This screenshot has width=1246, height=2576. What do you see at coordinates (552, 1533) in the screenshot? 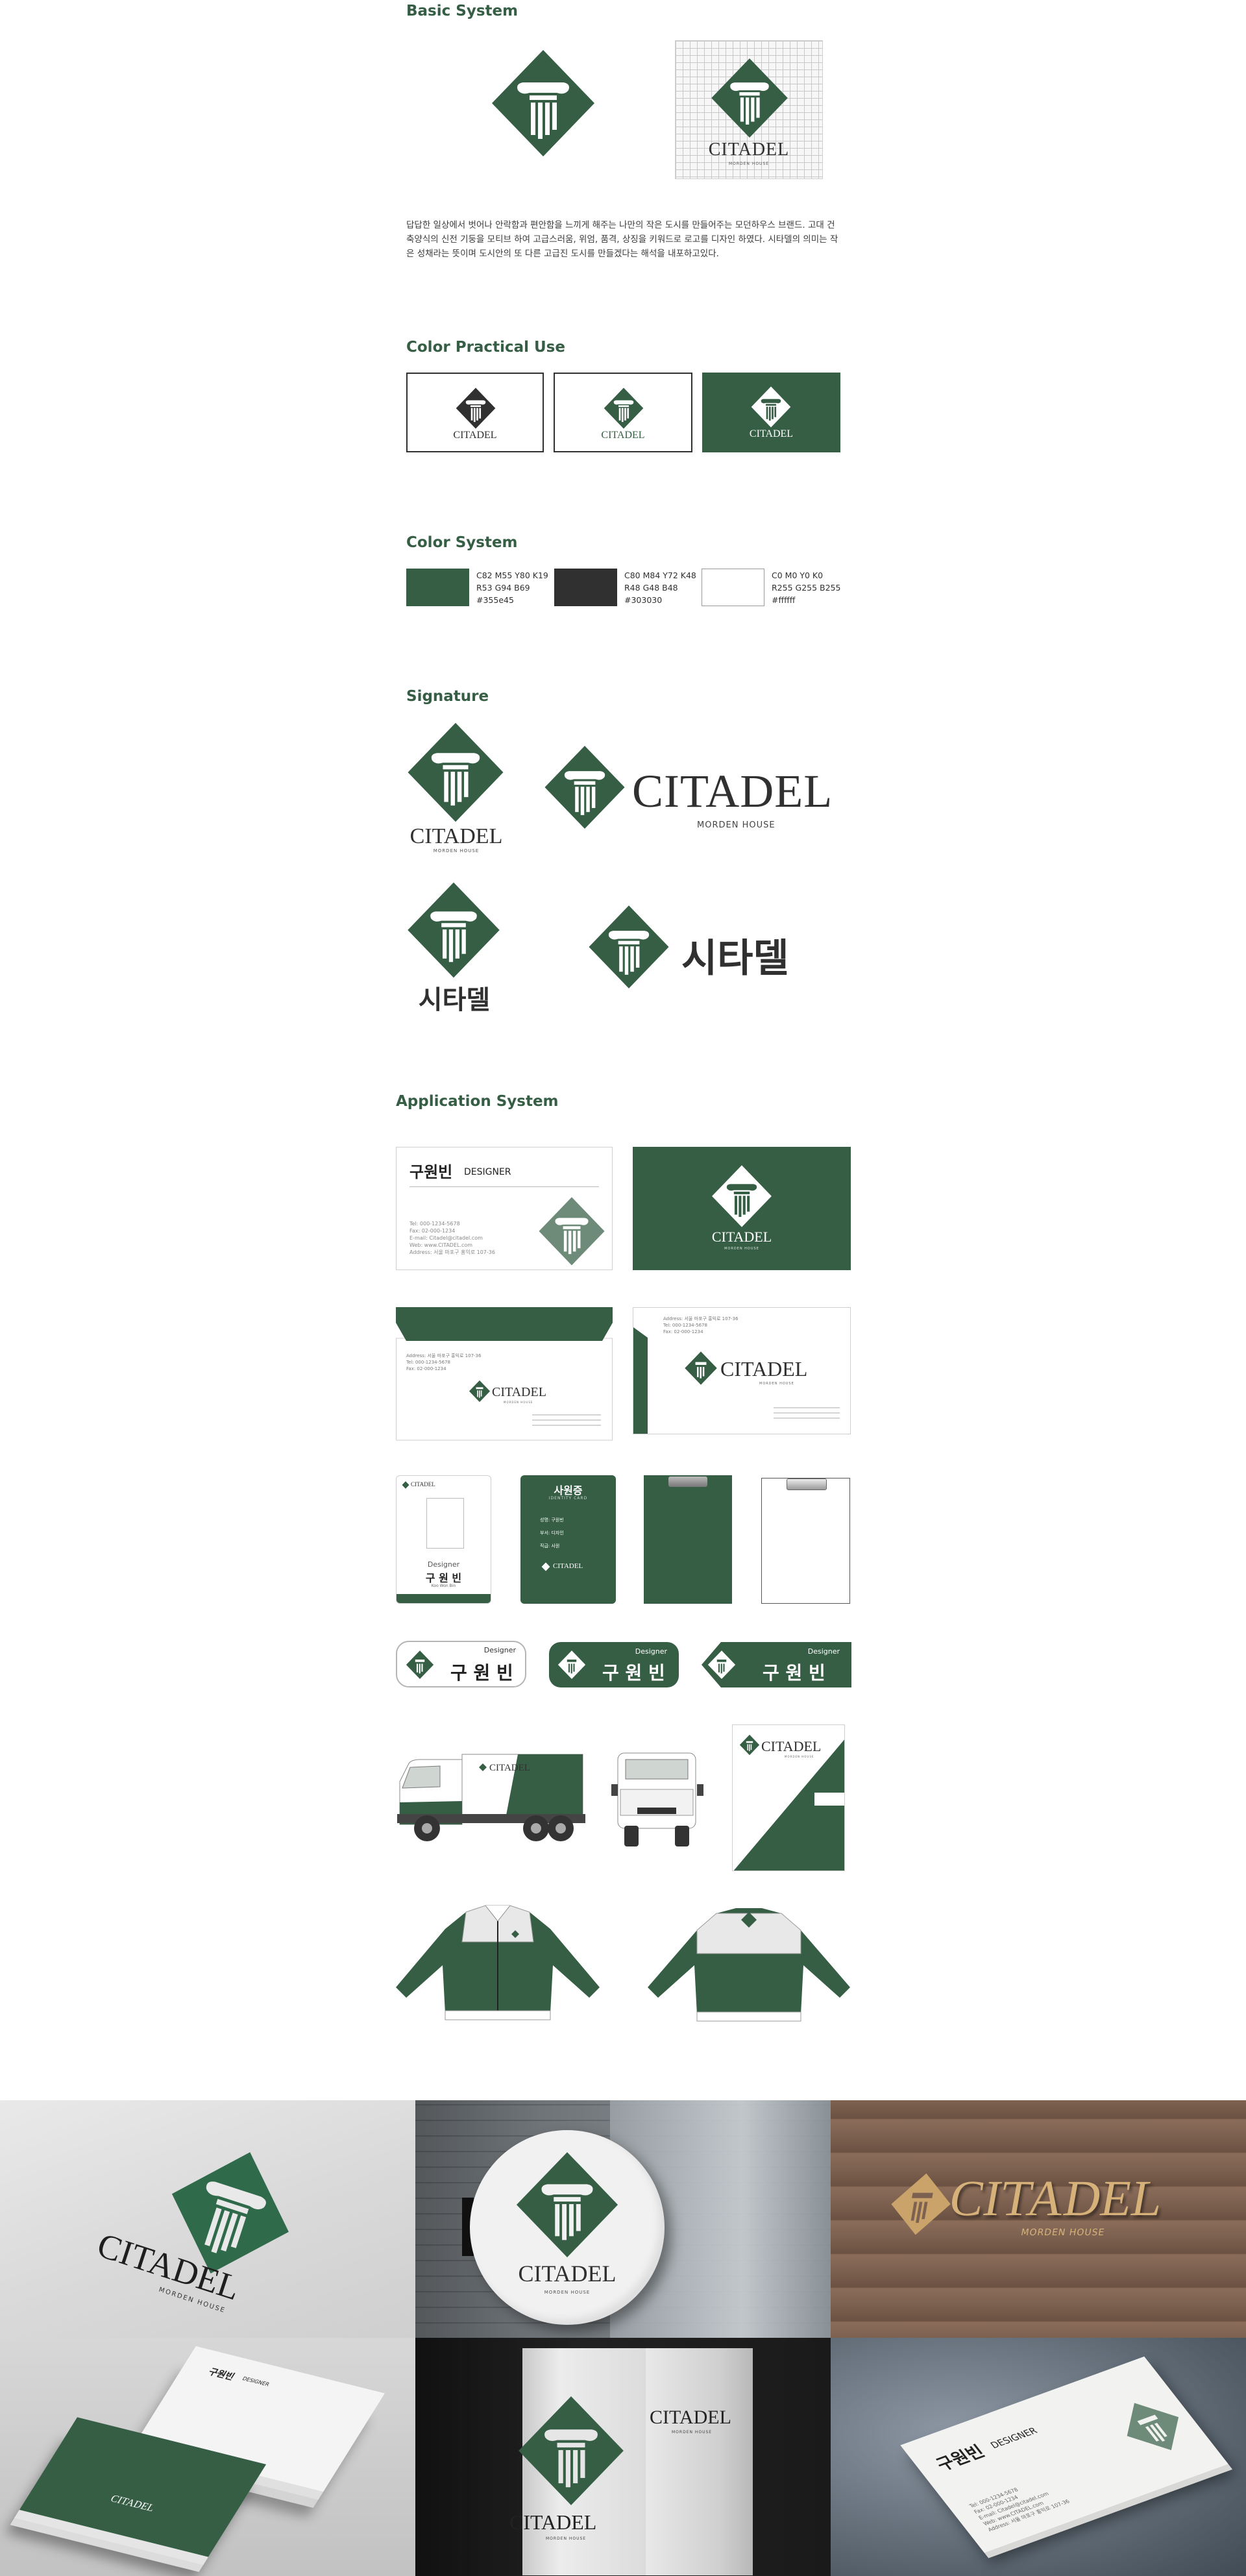
I see `id-field: 부서: 디자인` at bounding box center [552, 1533].